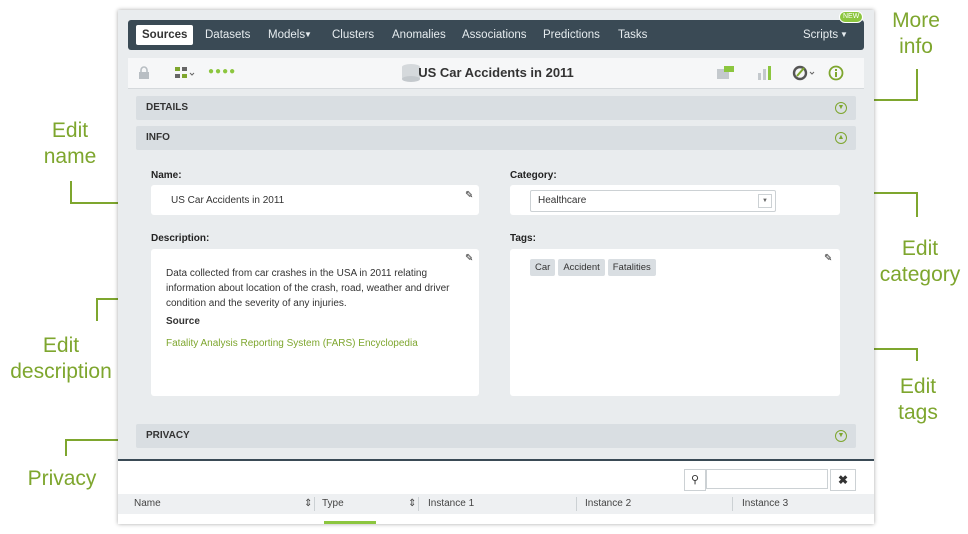 This screenshot has height=534, width=968. Describe the element at coordinates (183, 321) in the screenshot. I see `source-heading: Source` at that location.